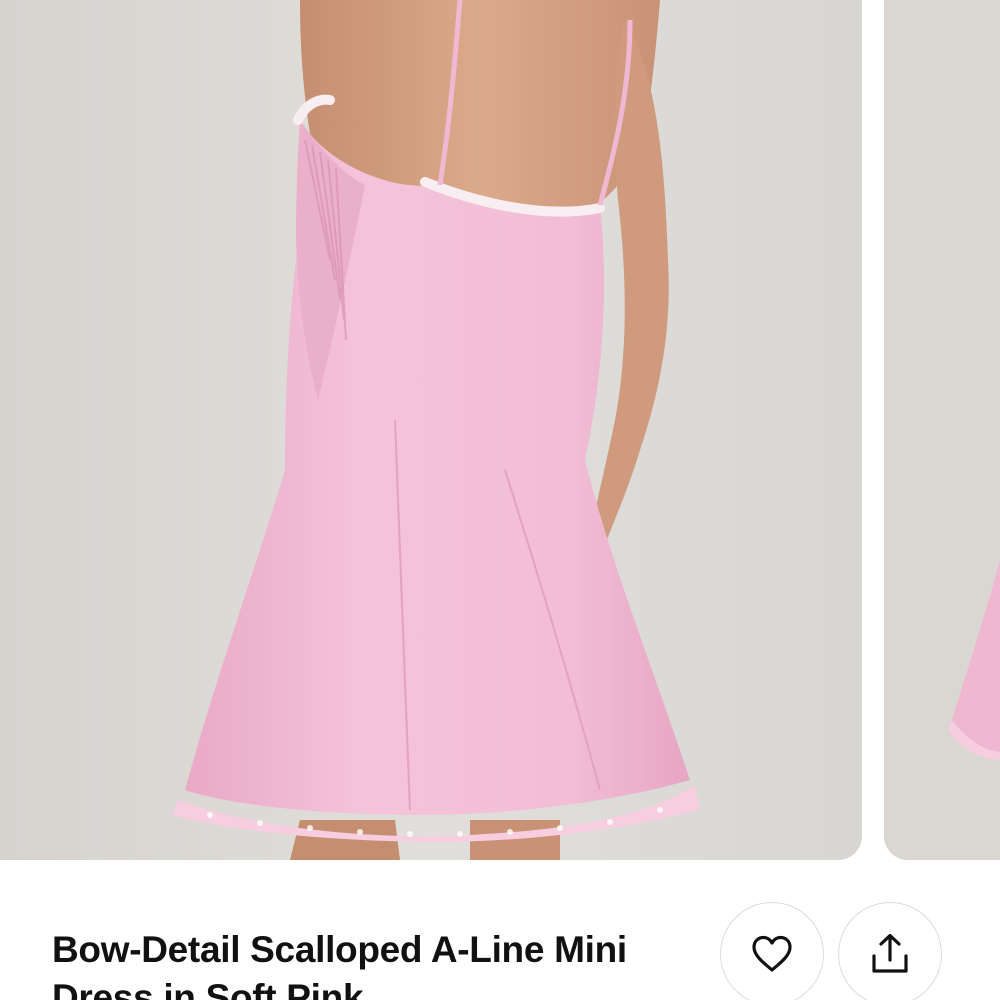  I want to click on product-photo-next-image, so click(942, 430).